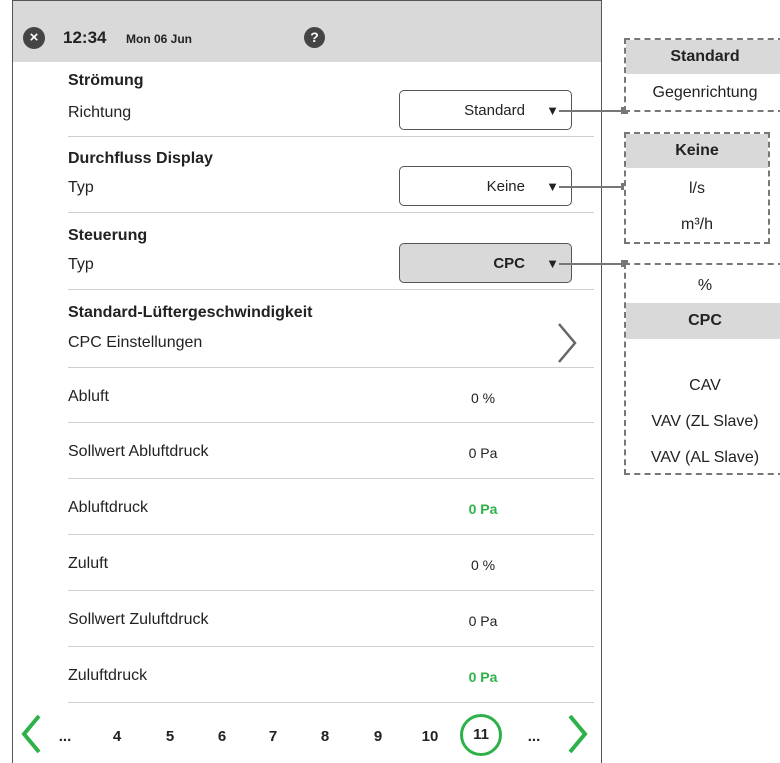 This screenshot has height=763, width=780. What do you see at coordinates (190, 312) in the screenshot?
I see `section-title-standard-fan: Standard-Lüftergeschwindigkeit` at bounding box center [190, 312].